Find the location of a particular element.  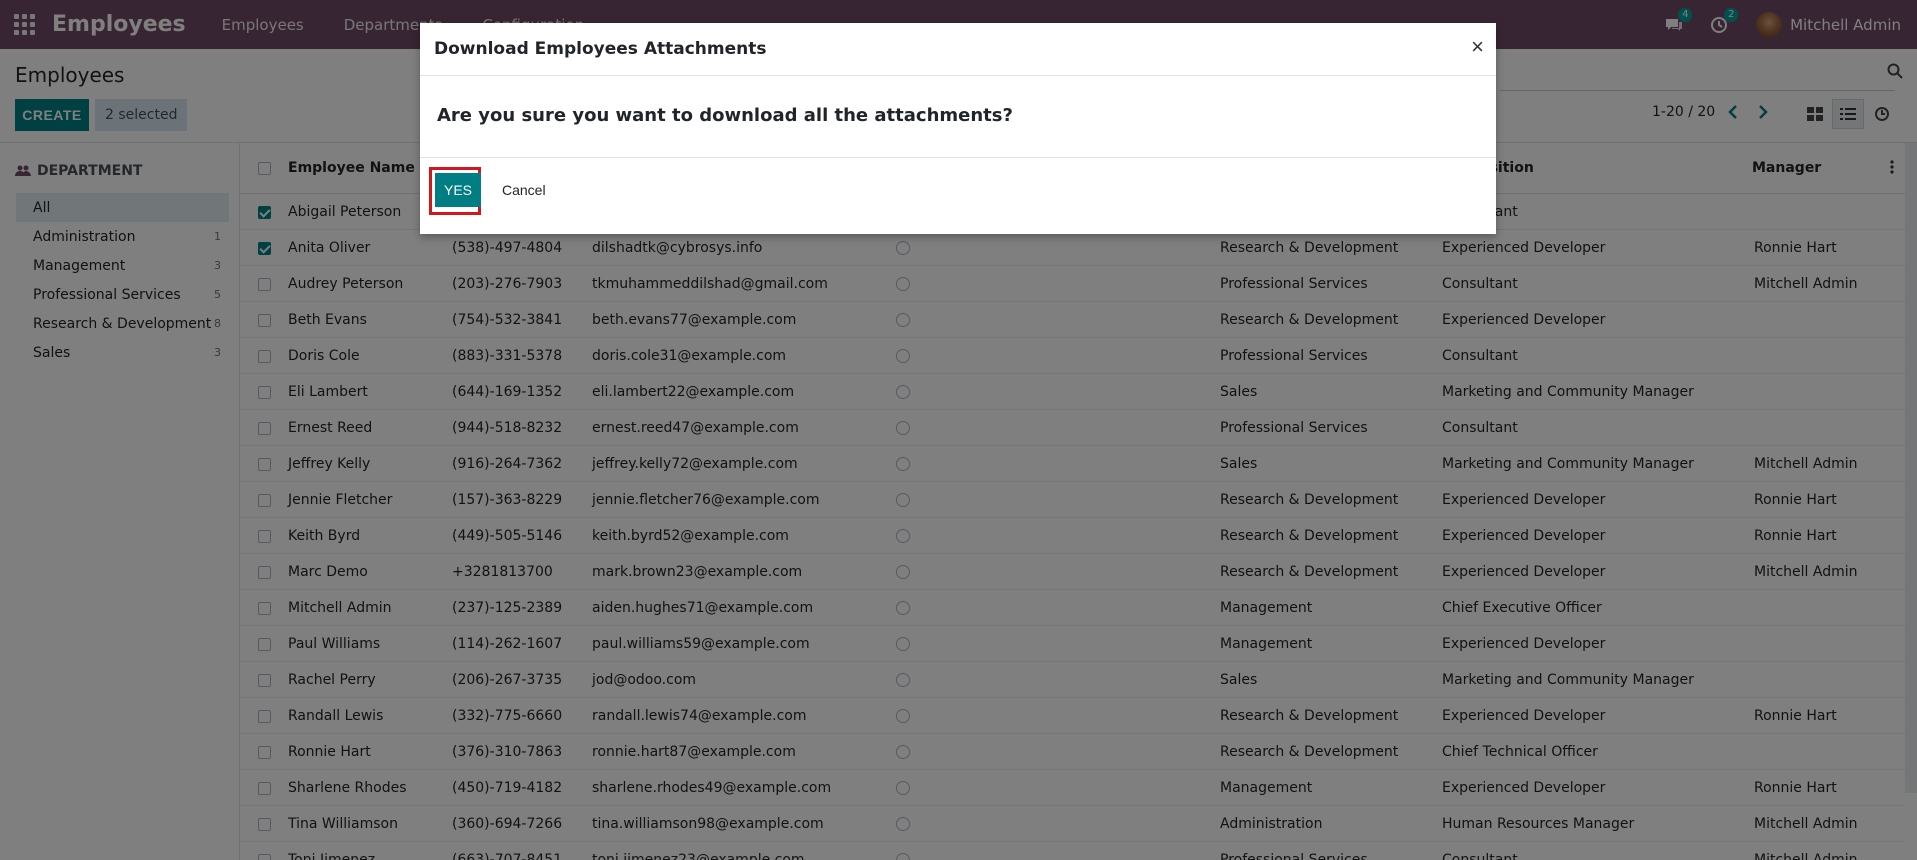

modal-title: Download Employees Attachments is located at coordinates (600, 49).